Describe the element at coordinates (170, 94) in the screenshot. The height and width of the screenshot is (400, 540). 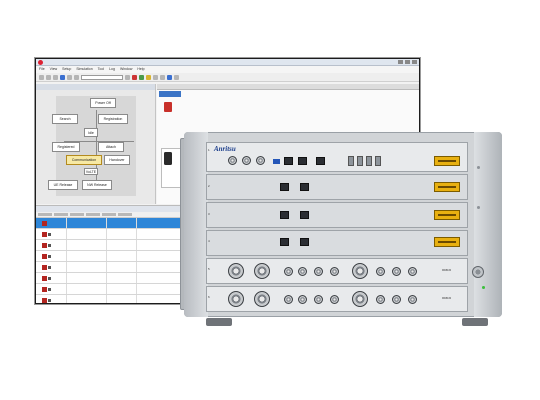
I see `tab-active` at that location.